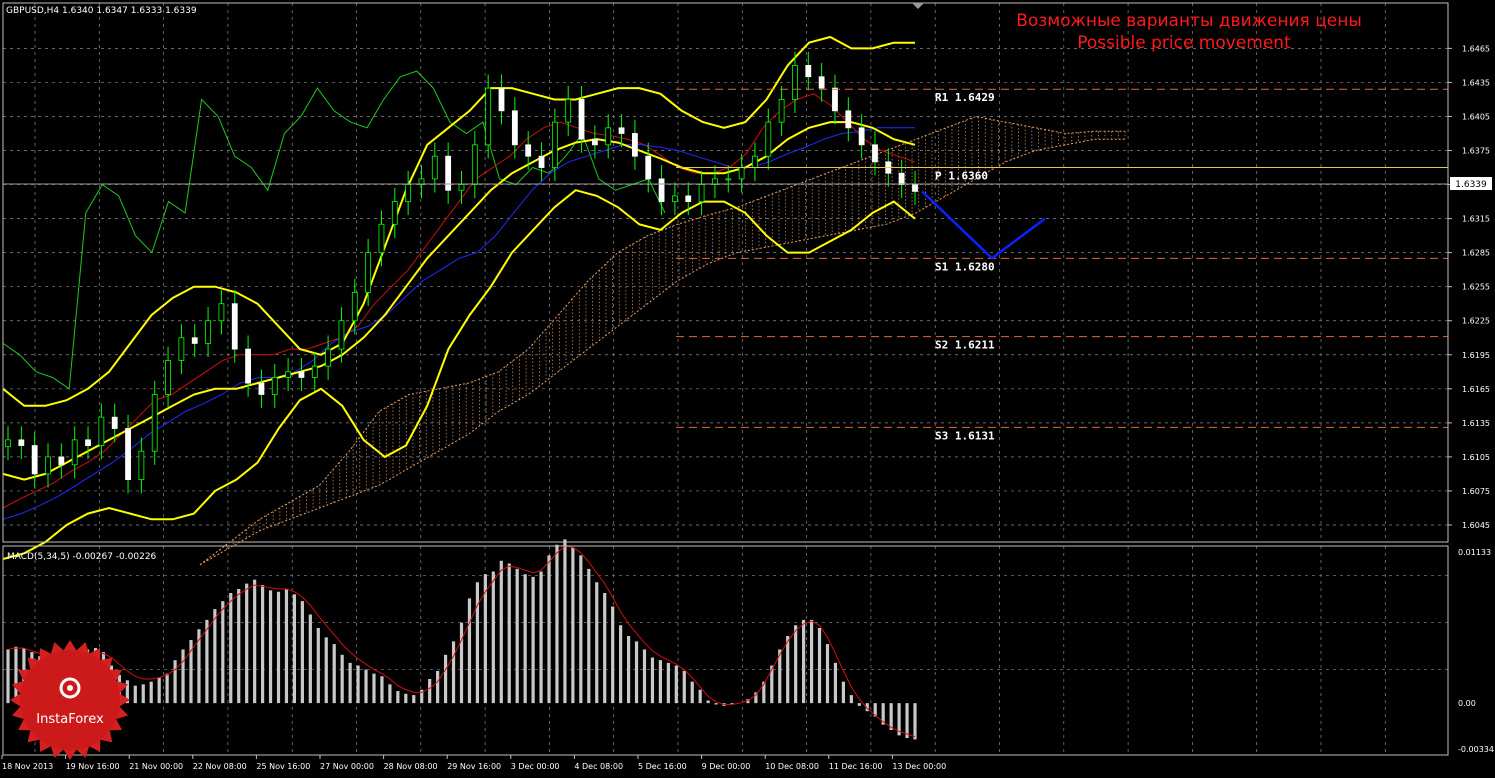 Image resolution: width=1495 pixels, height=778 pixels. Describe the element at coordinates (101, 11) in the screenshot. I see `symbol-header: GBPUSD,H4 1.6340 1.6347 1.6333 1.6339` at that location.